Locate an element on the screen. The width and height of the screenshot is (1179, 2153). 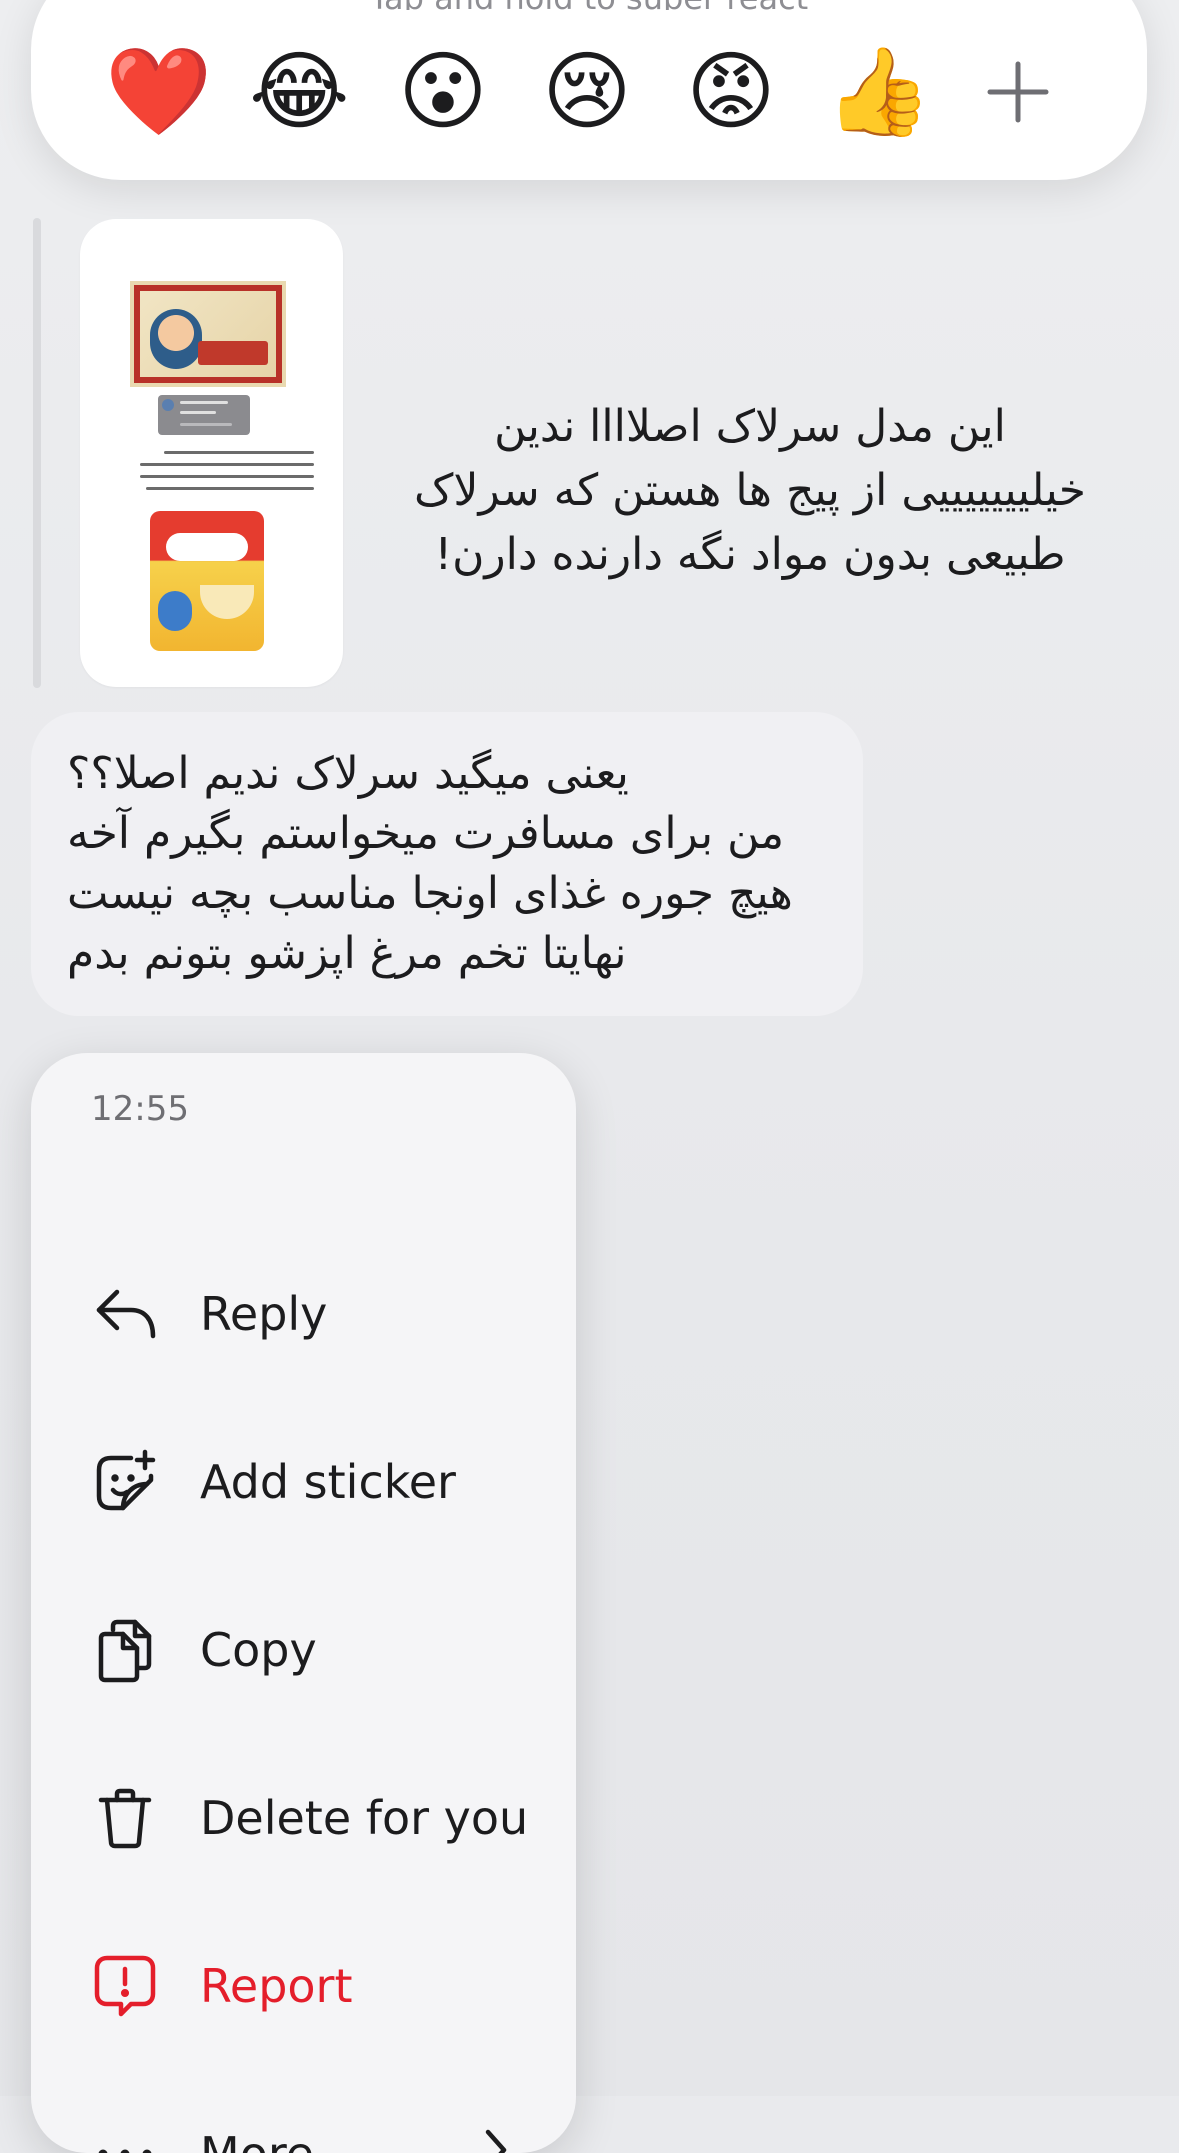
product-can-image is located at coordinates (207, 581).